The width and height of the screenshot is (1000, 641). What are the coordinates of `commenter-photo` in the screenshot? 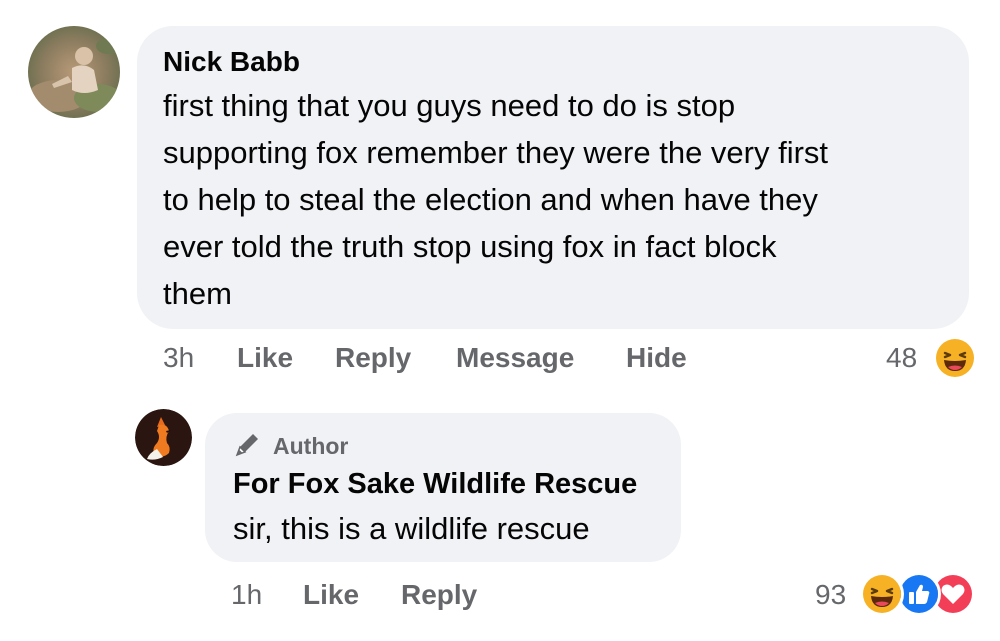 It's located at (74, 72).